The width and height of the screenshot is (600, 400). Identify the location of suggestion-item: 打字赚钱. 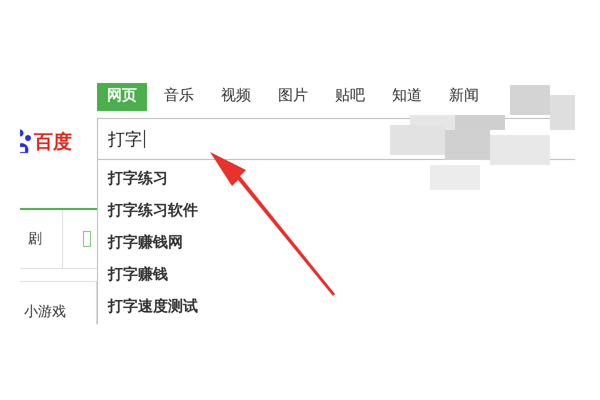
(258, 276).